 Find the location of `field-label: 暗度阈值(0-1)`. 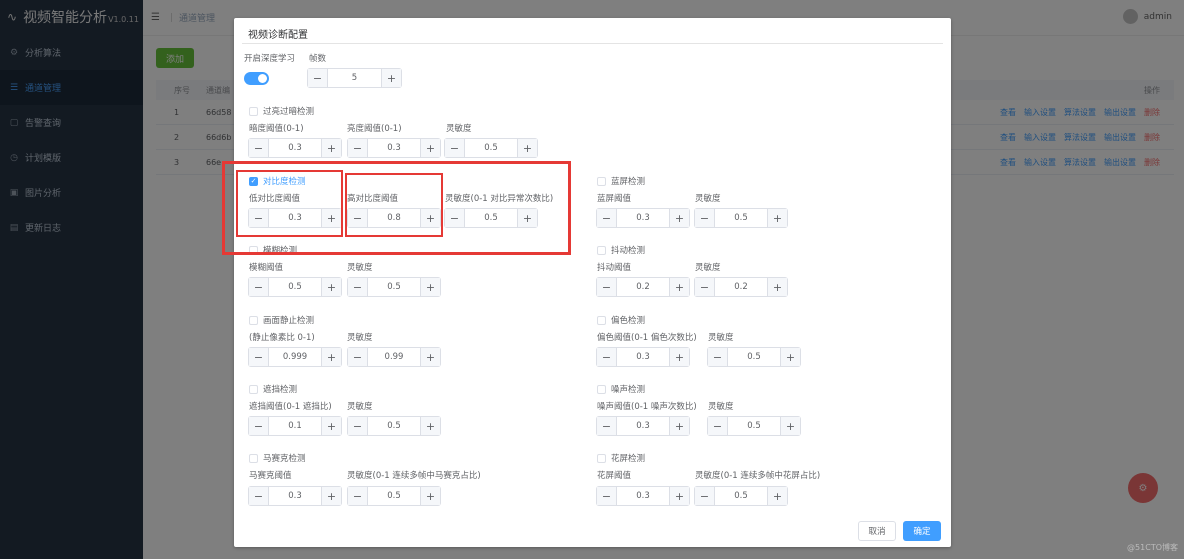

field-label: 暗度阈值(0-1) is located at coordinates (276, 129).